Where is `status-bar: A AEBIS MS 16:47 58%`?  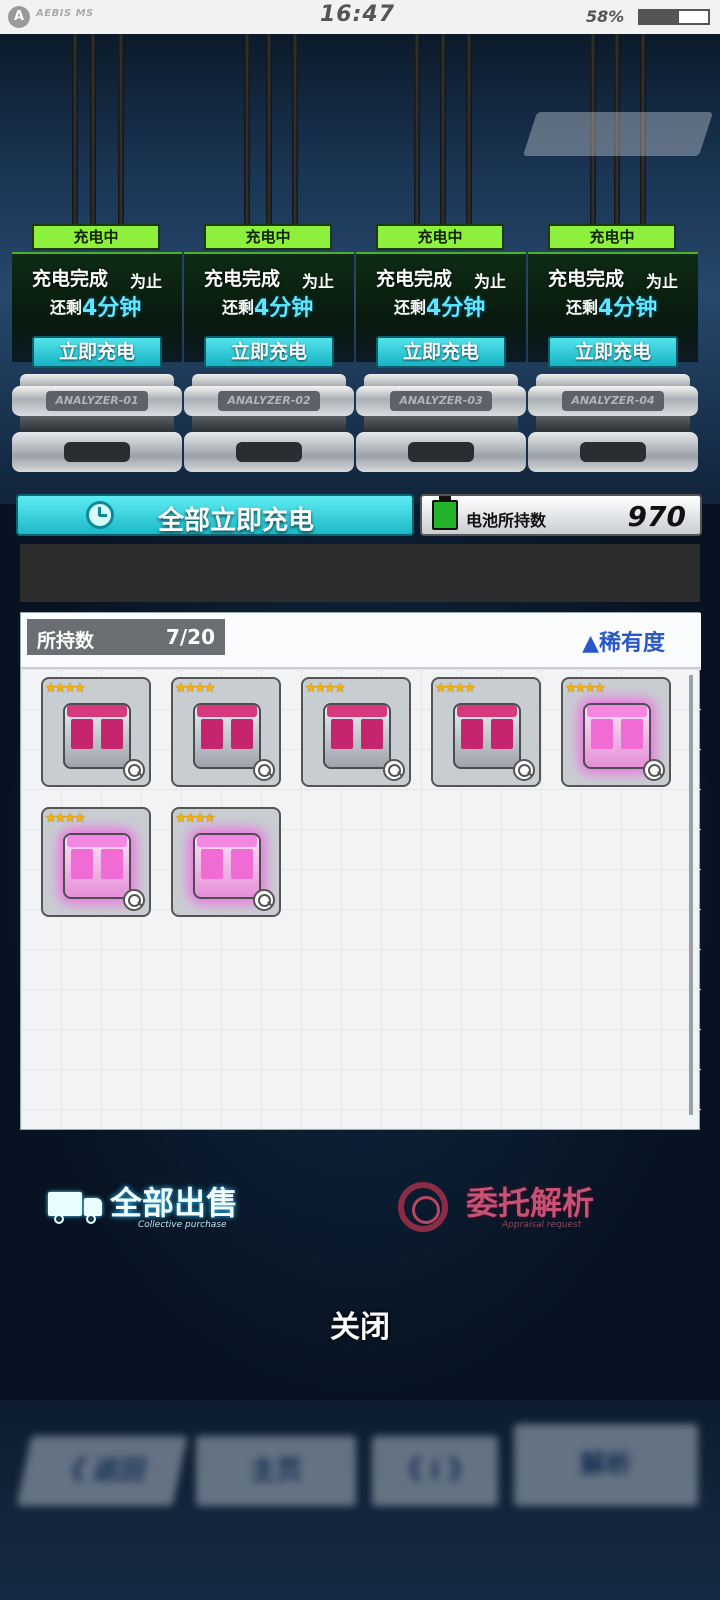 status-bar: A AEBIS MS 16:47 58% is located at coordinates (360, 17).